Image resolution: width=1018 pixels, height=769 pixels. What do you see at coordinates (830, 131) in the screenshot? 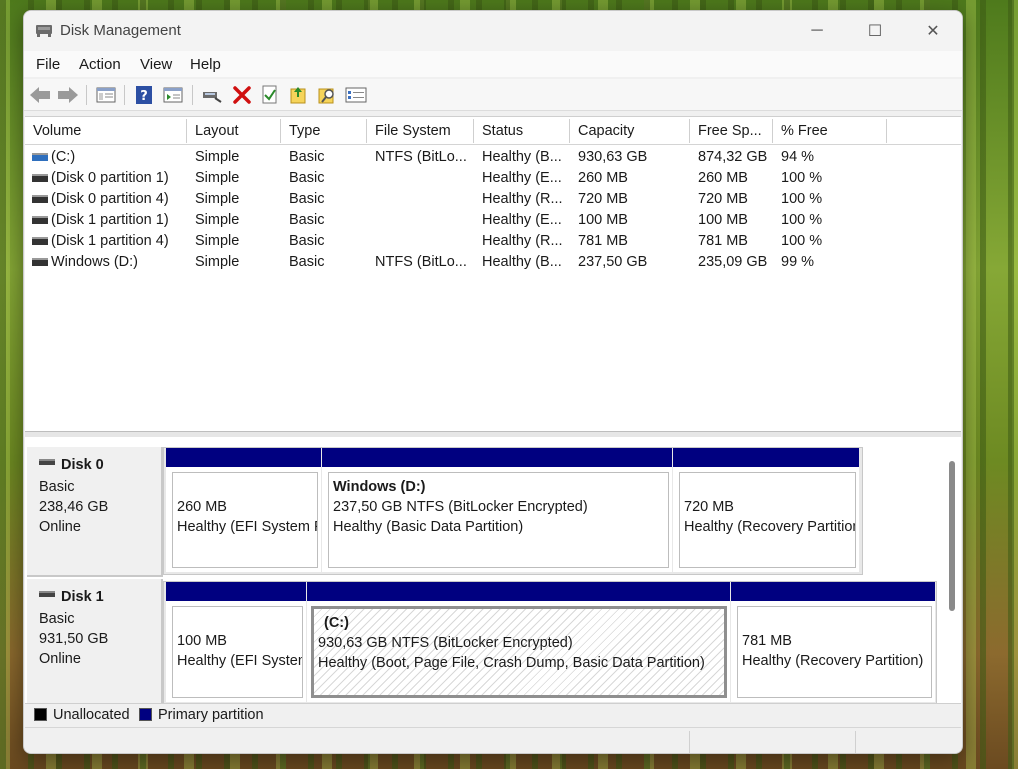
I see `column-header-percent-free: % Free` at bounding box center [830, 131].